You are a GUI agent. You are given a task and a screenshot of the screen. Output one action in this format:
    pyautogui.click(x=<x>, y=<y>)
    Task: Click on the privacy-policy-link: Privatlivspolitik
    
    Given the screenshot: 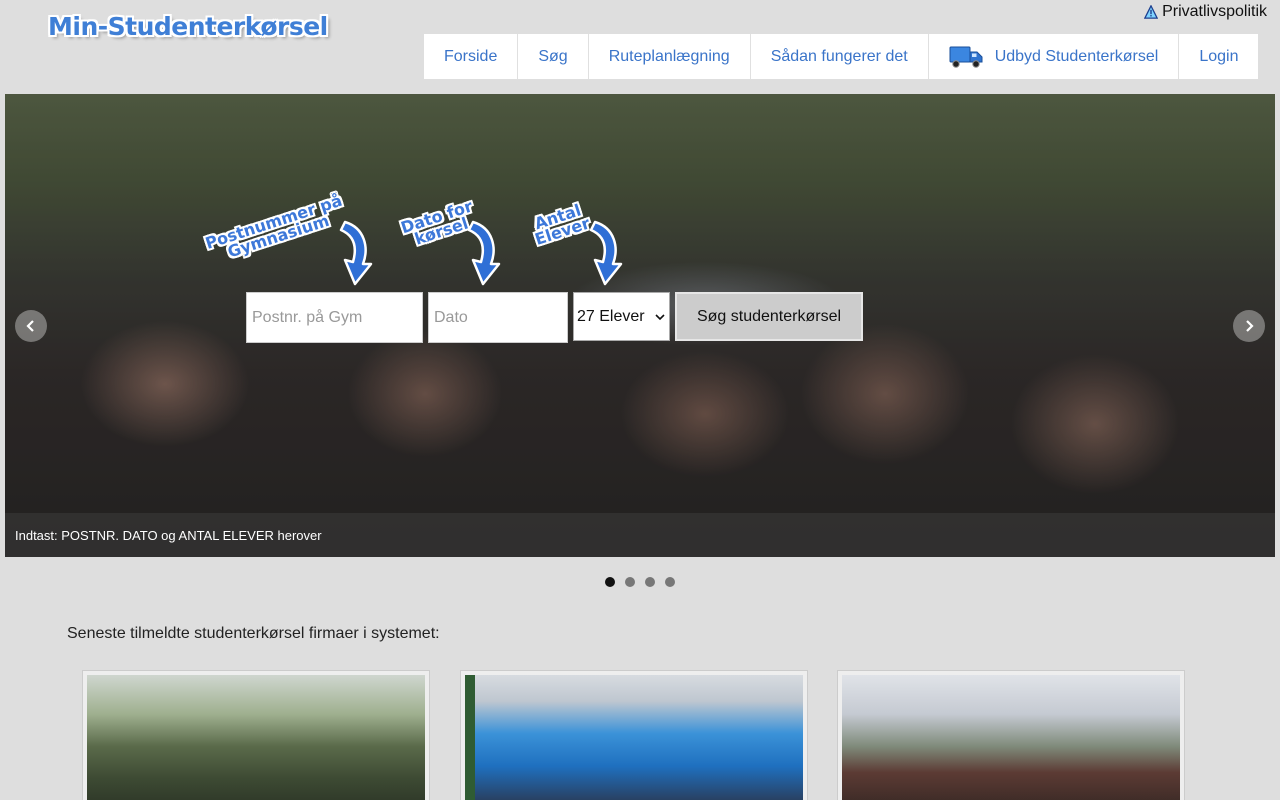 What is the action you would take?
    pyautogui.click(x=1205, y=12)
    